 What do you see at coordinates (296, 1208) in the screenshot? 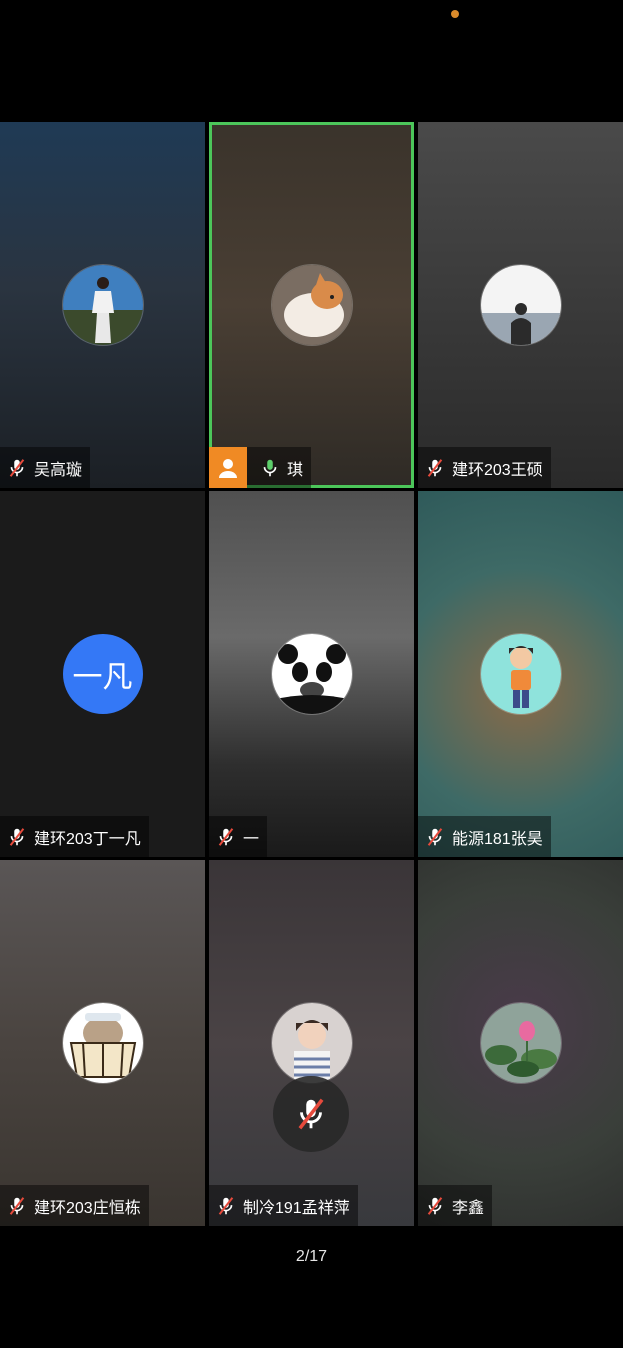
I see `participant-name: 制冷191孟祥萍` at bounding box center [296, 1208].